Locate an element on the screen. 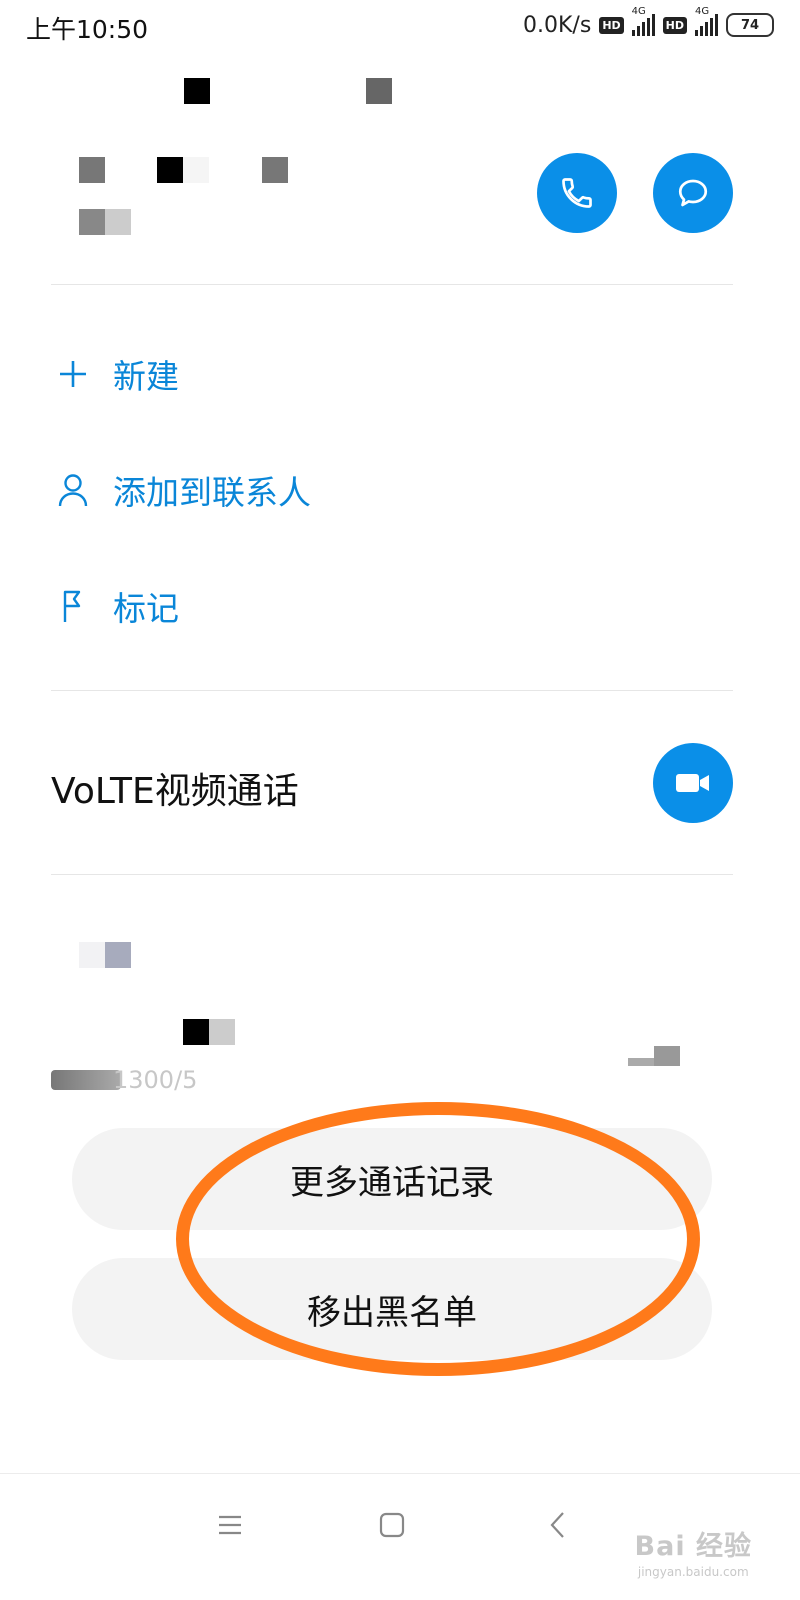 This screenshot has width=800, height=1600. call-button is located at coordinates (577, 193).